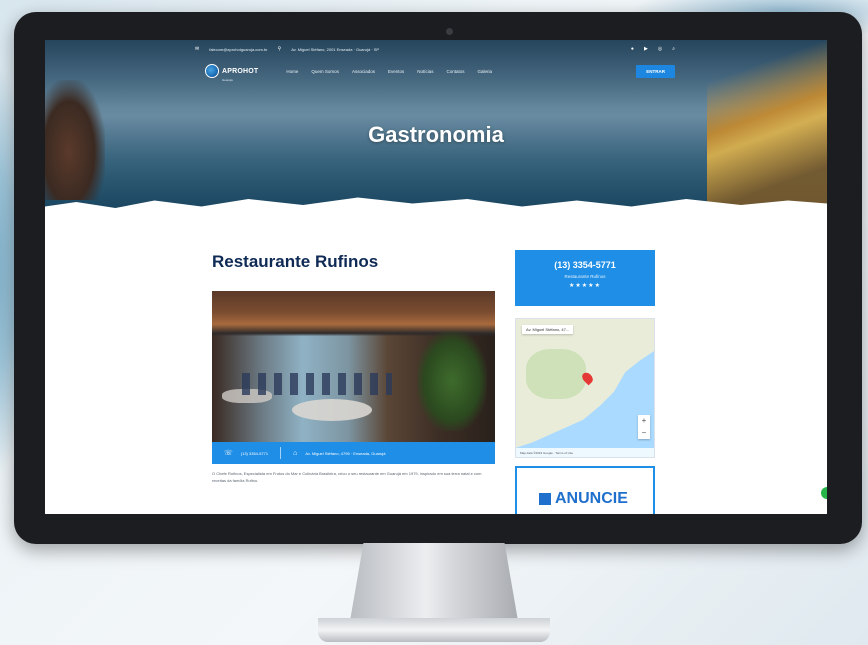 The width and height of the screenshot is (868, 645). What do you see at coordinates (485, 71) in the screenshot?
I see `nav-item-galeria: Galeria` at bounding box center [485, 71].